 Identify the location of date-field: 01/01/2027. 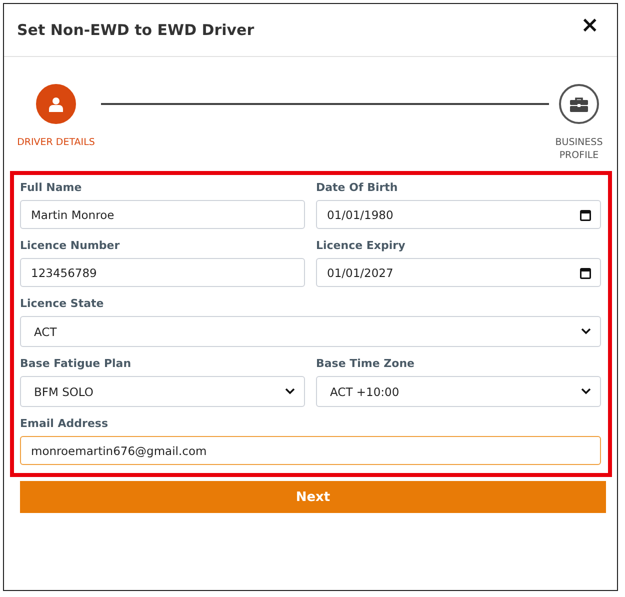
(458, 272).